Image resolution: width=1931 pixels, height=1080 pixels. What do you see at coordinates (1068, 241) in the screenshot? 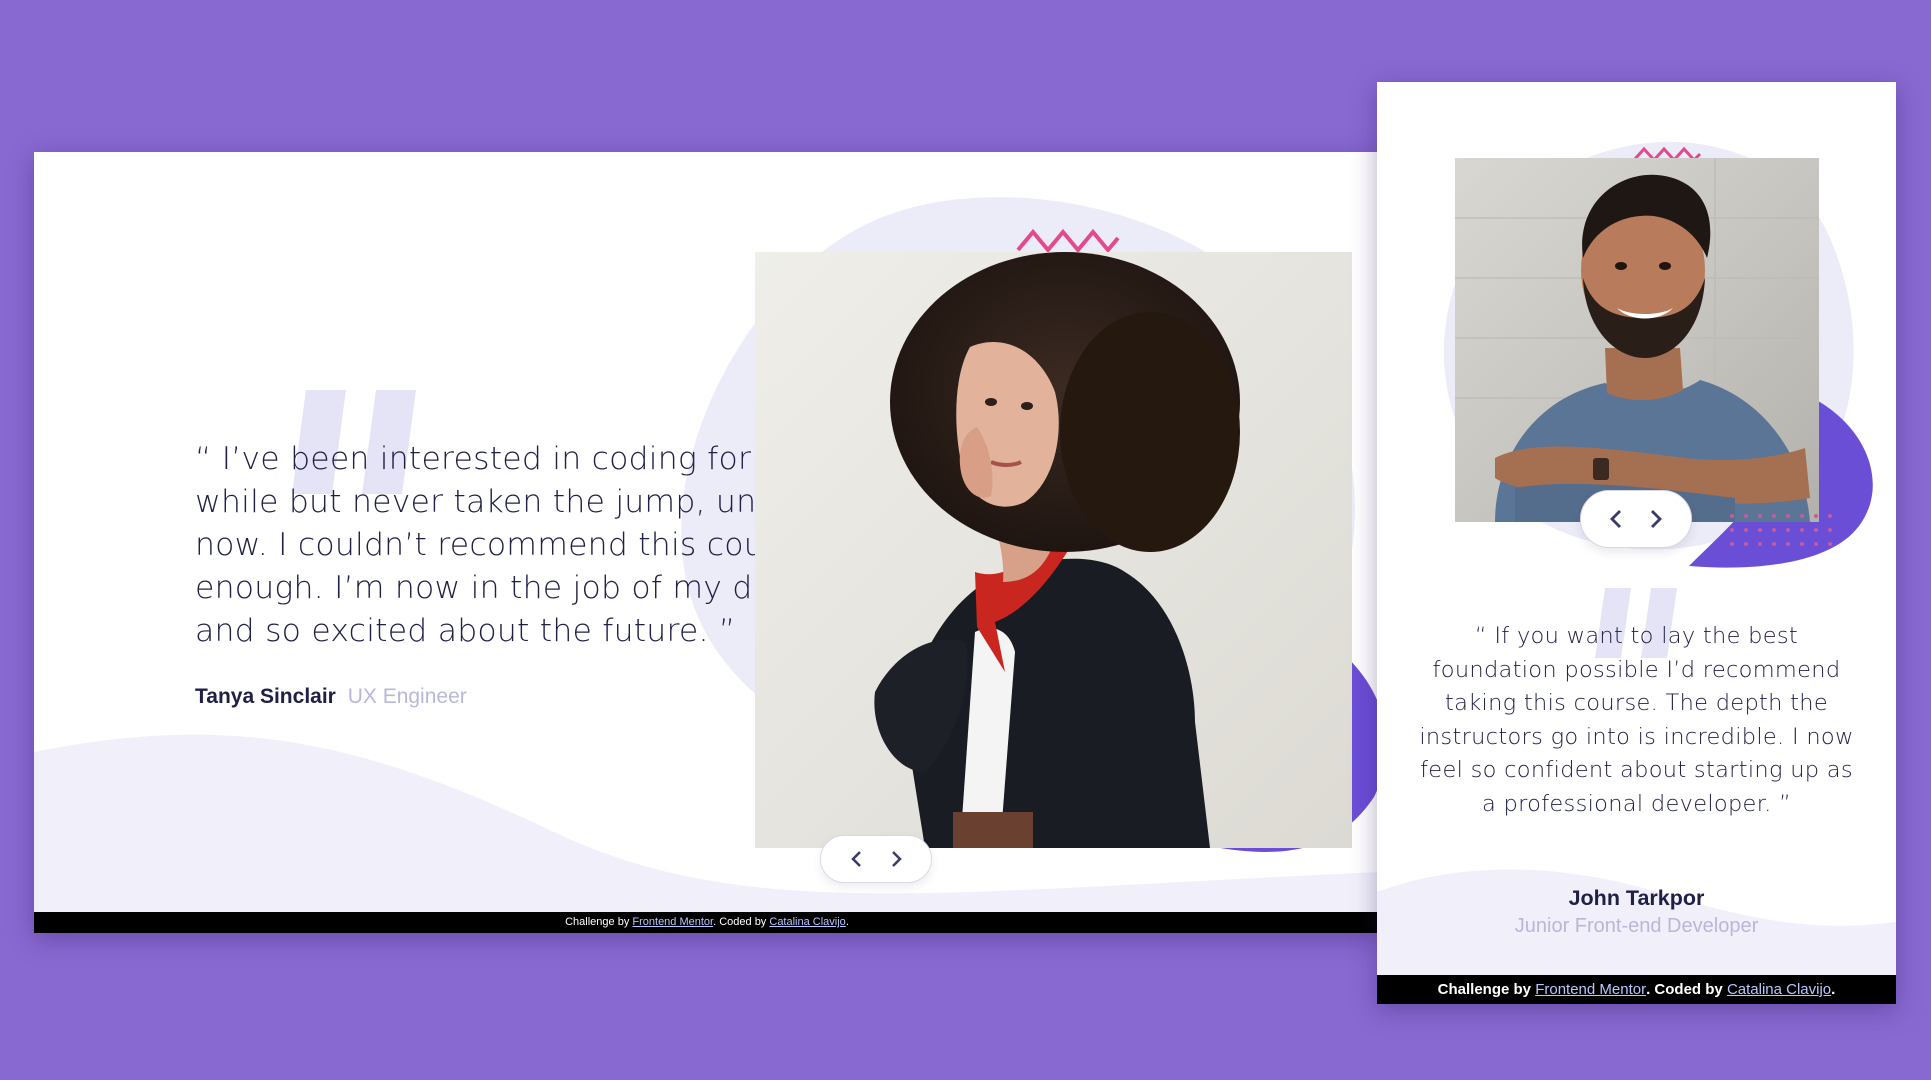
I see `zigzag-pattern-decoration` at bounding box center [1068, 241].